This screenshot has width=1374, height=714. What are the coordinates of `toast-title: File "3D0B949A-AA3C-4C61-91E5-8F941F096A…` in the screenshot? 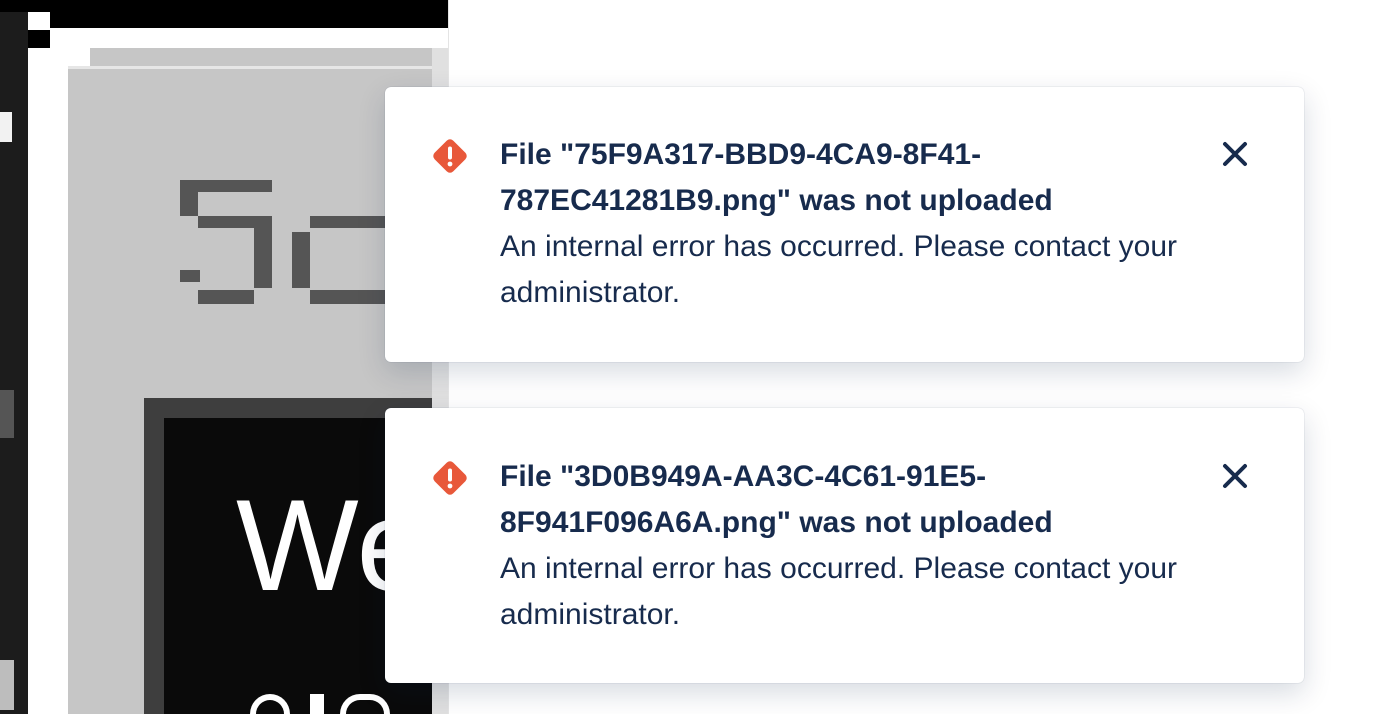 It's located at (776, 499).